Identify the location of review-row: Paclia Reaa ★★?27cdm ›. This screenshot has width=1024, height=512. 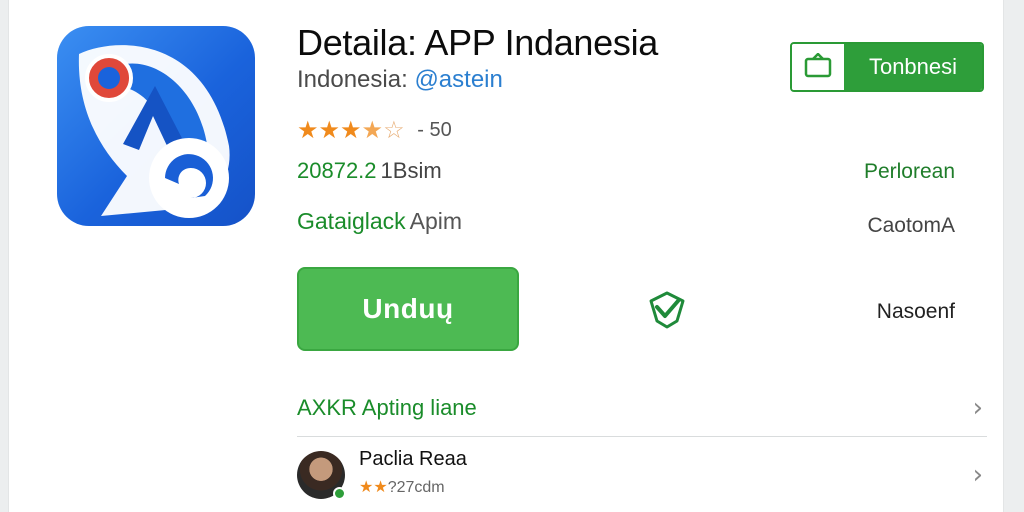
(642, 475).